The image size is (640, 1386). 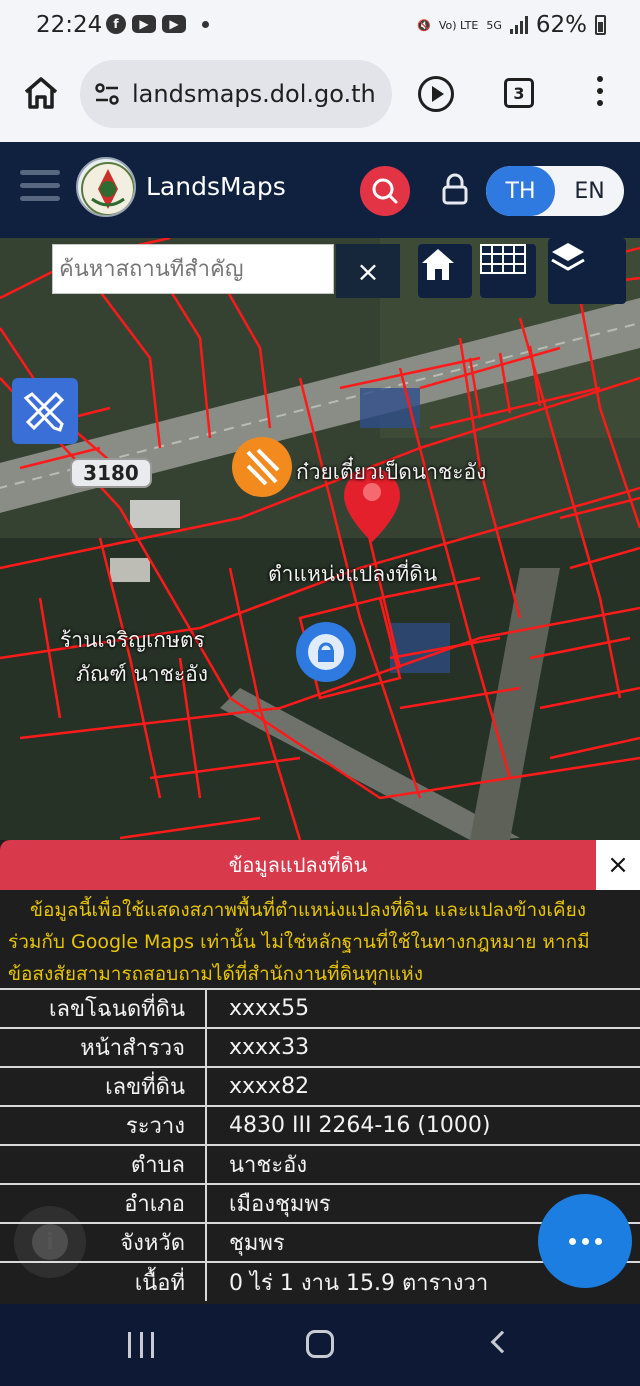 What do you see at coordinates (353, 574) in the screenshot?
I see `parcel-position-label: ตำแหน่งแปลงที่ดิน` at bounding box center [353, 574].